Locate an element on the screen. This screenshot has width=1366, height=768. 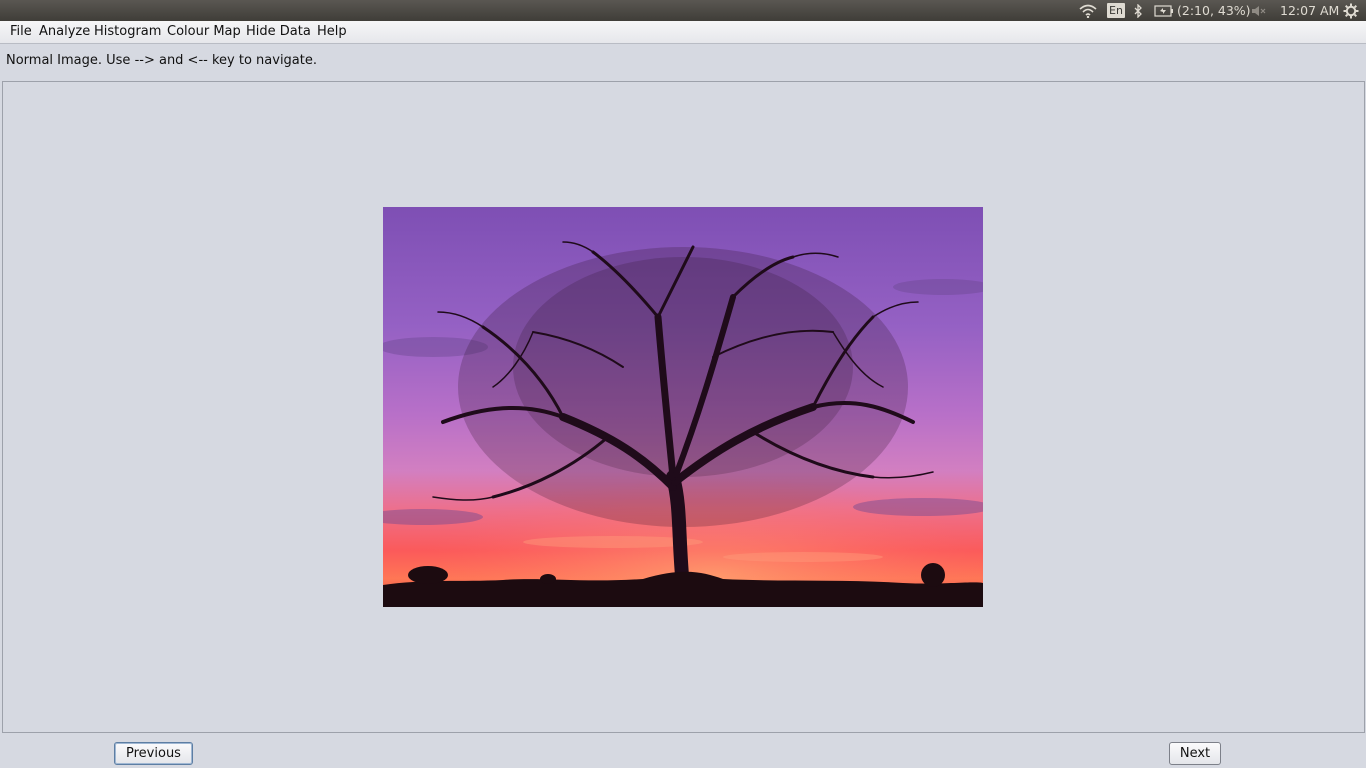
battery-indicator: (2:10, 43%) is located at coordinates (1202, 10).